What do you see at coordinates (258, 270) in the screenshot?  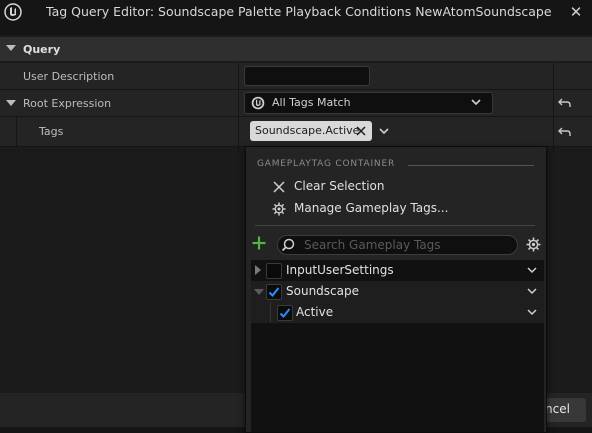 I see `expand-arrow-icon` at bounding box center [258, 270].